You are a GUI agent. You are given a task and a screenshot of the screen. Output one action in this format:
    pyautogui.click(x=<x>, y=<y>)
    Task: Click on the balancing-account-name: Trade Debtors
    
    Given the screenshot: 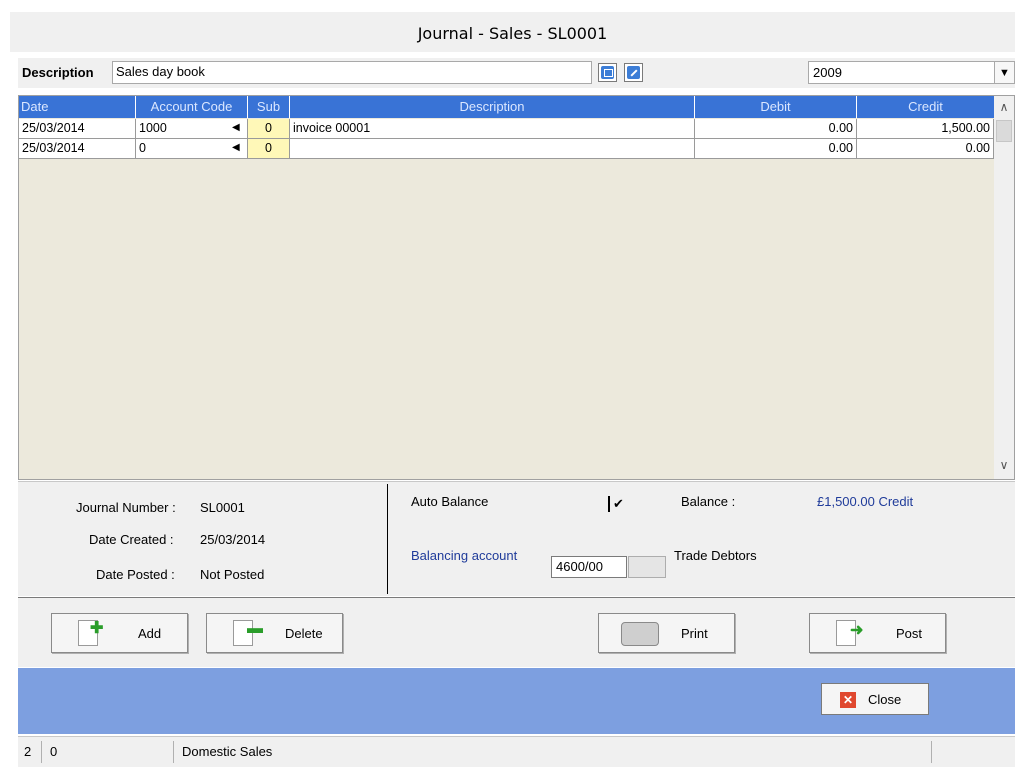 What is the action you would take?
    pyautogui.click(x=715, y=555)
    